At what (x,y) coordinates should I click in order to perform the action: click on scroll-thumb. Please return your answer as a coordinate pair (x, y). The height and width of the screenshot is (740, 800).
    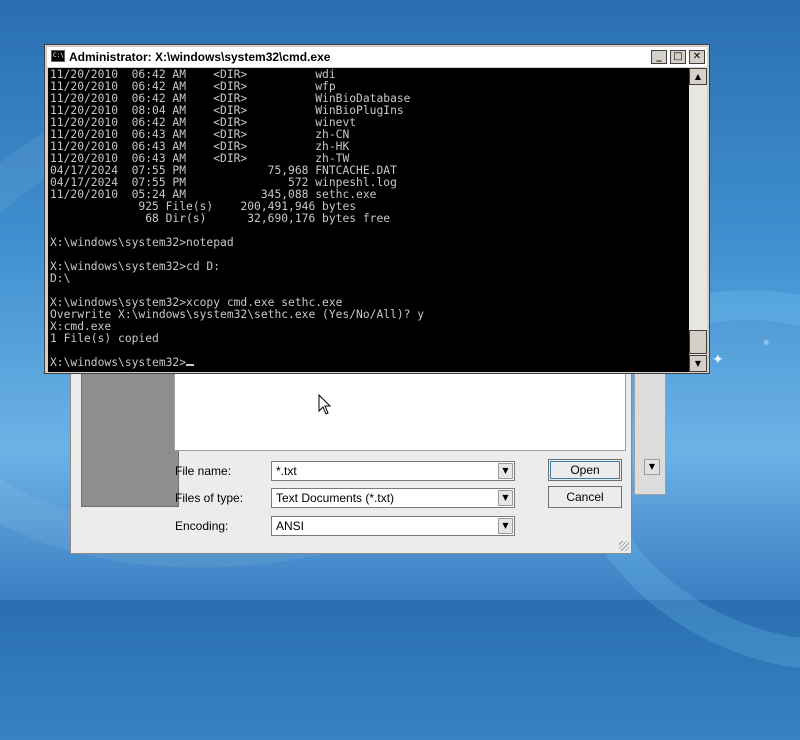
    Looking at the image, I should click on (698, 342).